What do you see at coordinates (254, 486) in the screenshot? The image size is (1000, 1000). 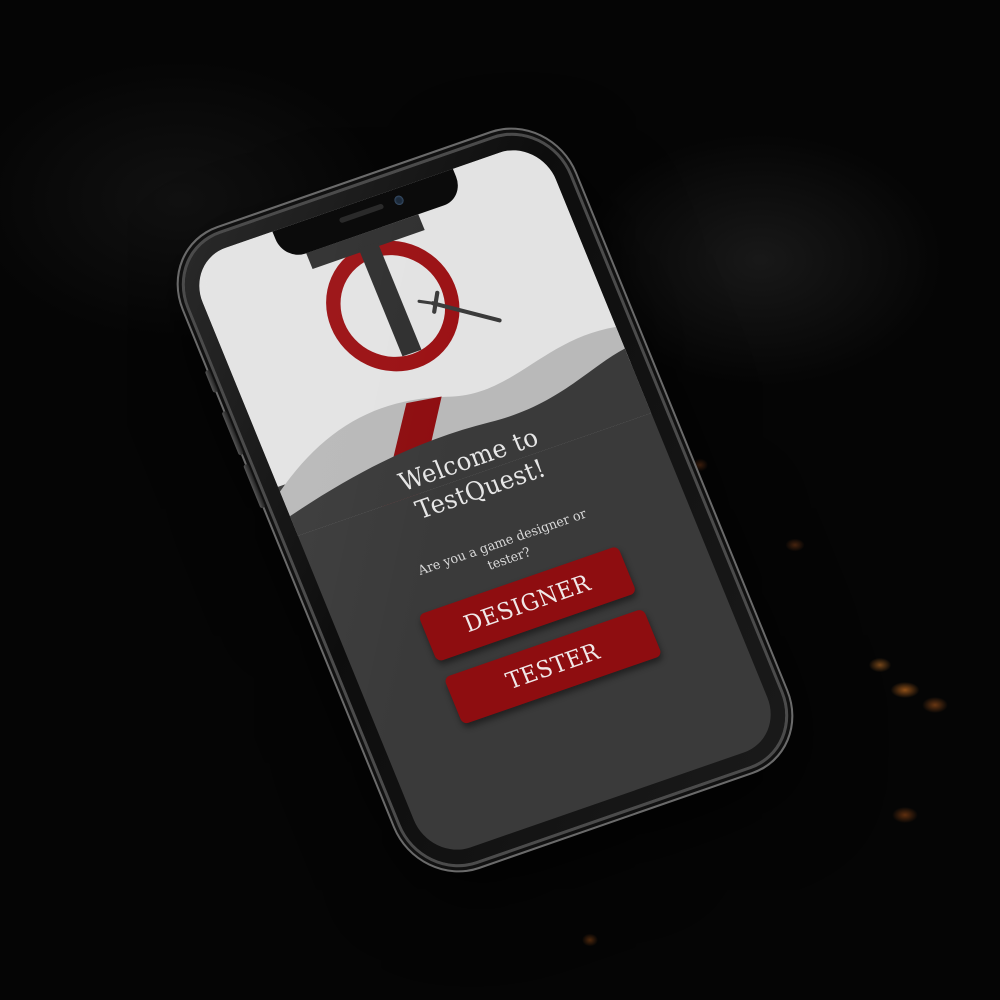 I see `volume-down-button` at bounding box center [254, 486].